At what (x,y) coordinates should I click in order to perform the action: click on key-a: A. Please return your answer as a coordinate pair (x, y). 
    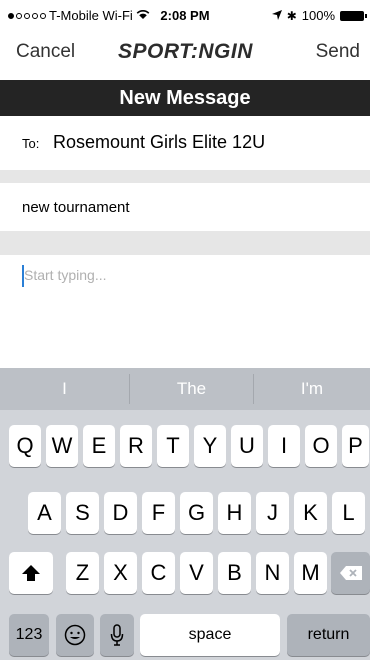
    Looking at the image, I should click on (44, 513).